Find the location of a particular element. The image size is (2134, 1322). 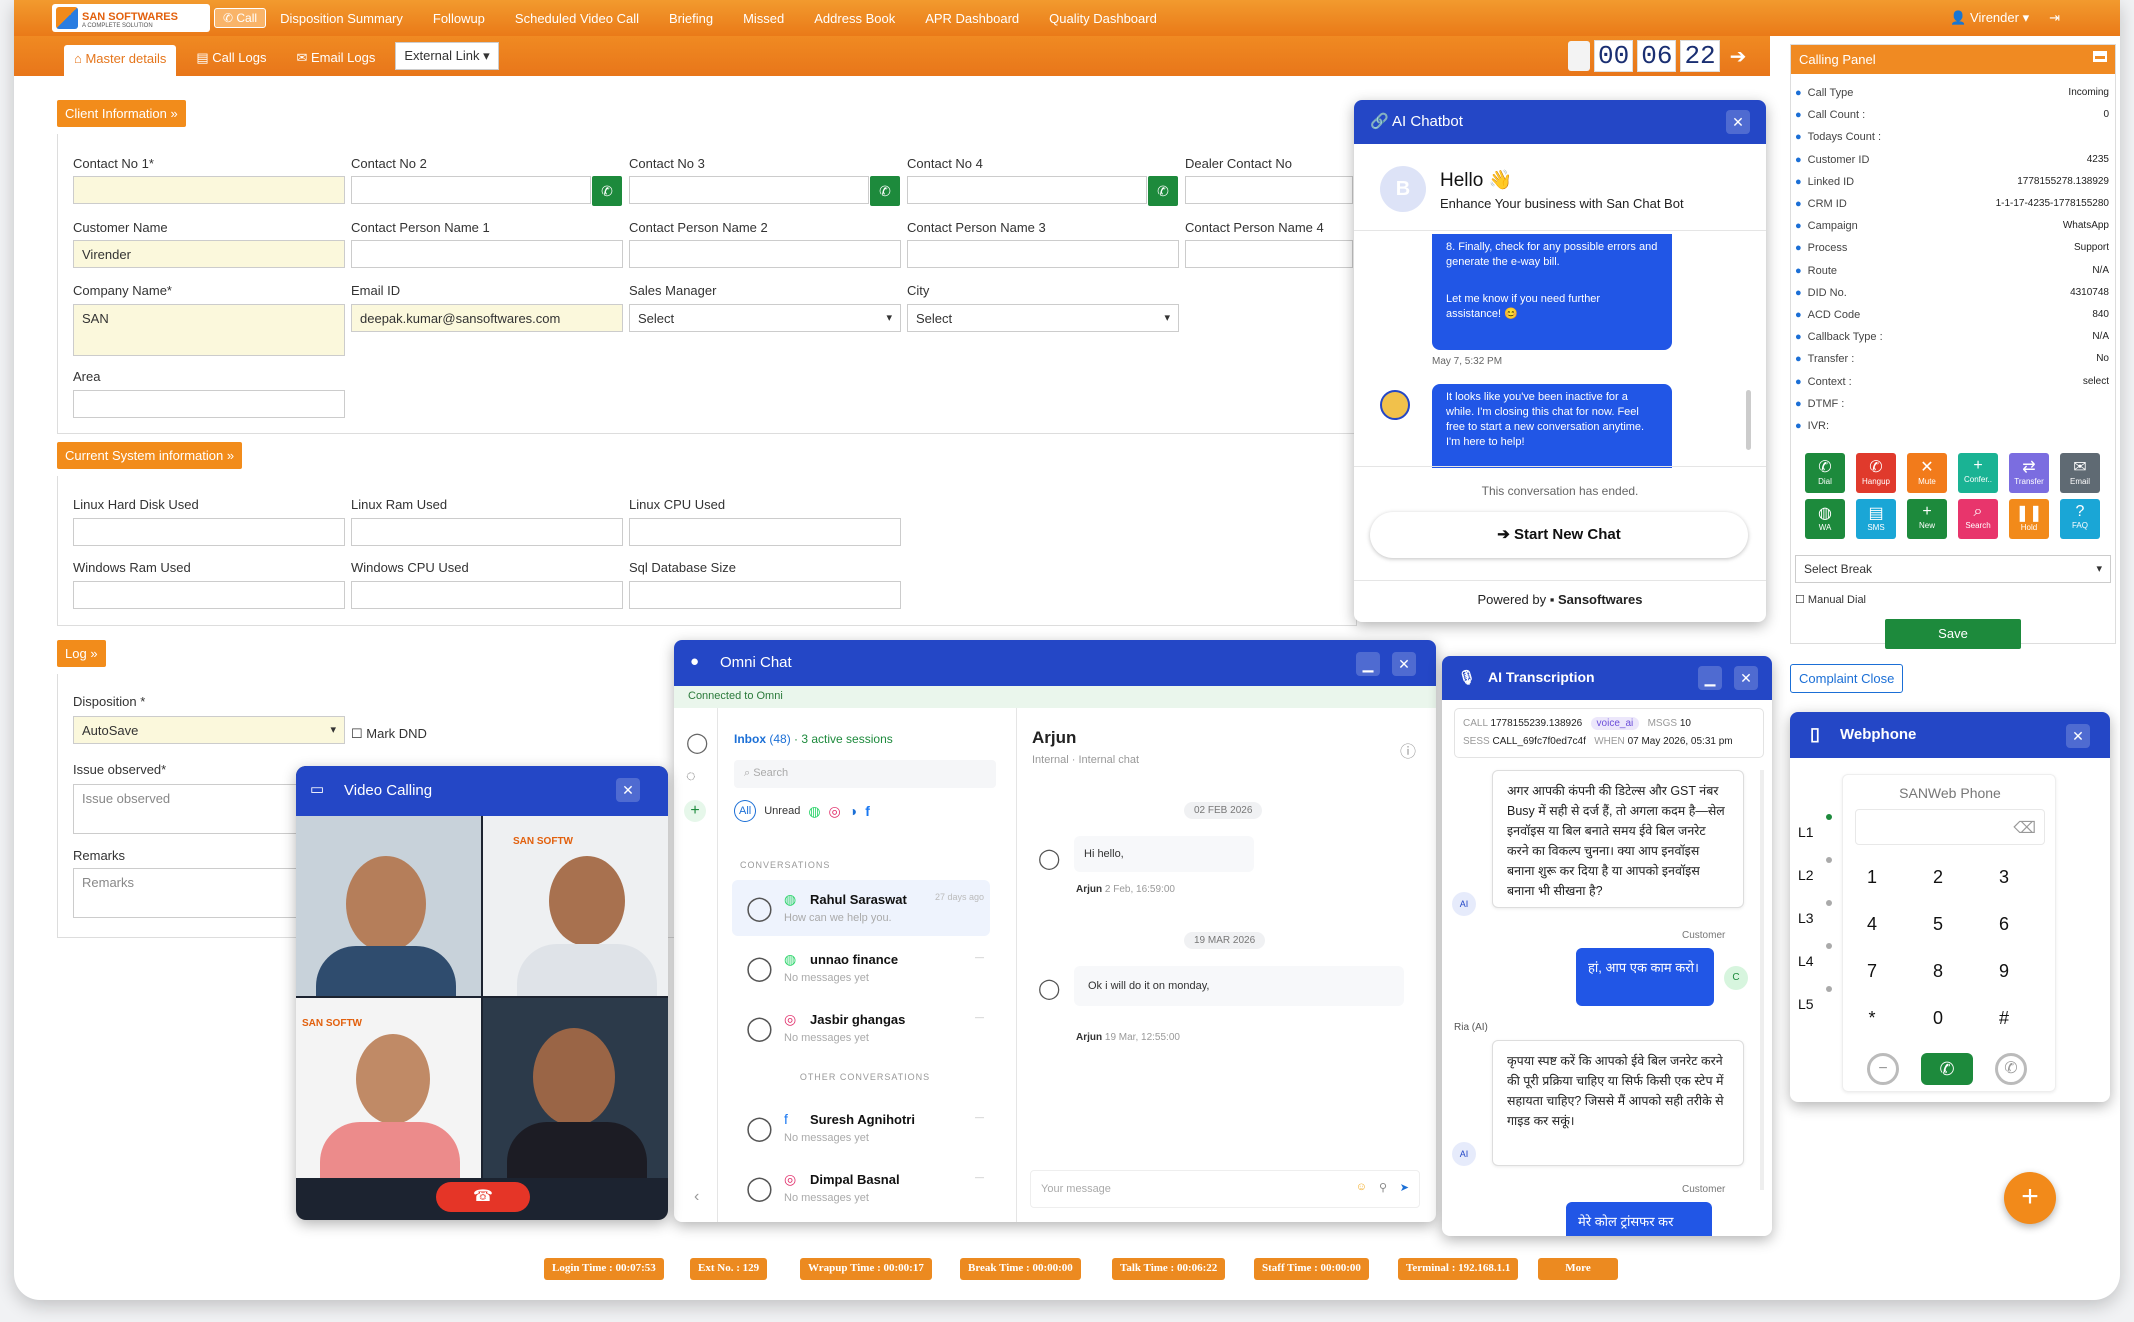

contact-no-1-input is located at coordinates (209, 190).